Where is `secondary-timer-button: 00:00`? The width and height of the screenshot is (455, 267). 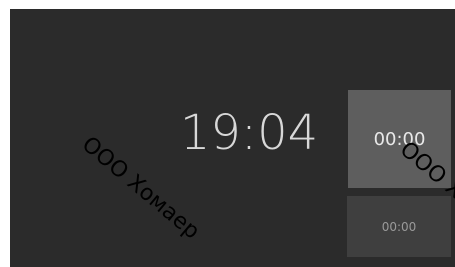 secondary-timer-button: 00:00 is located at coordinates (399, 226).